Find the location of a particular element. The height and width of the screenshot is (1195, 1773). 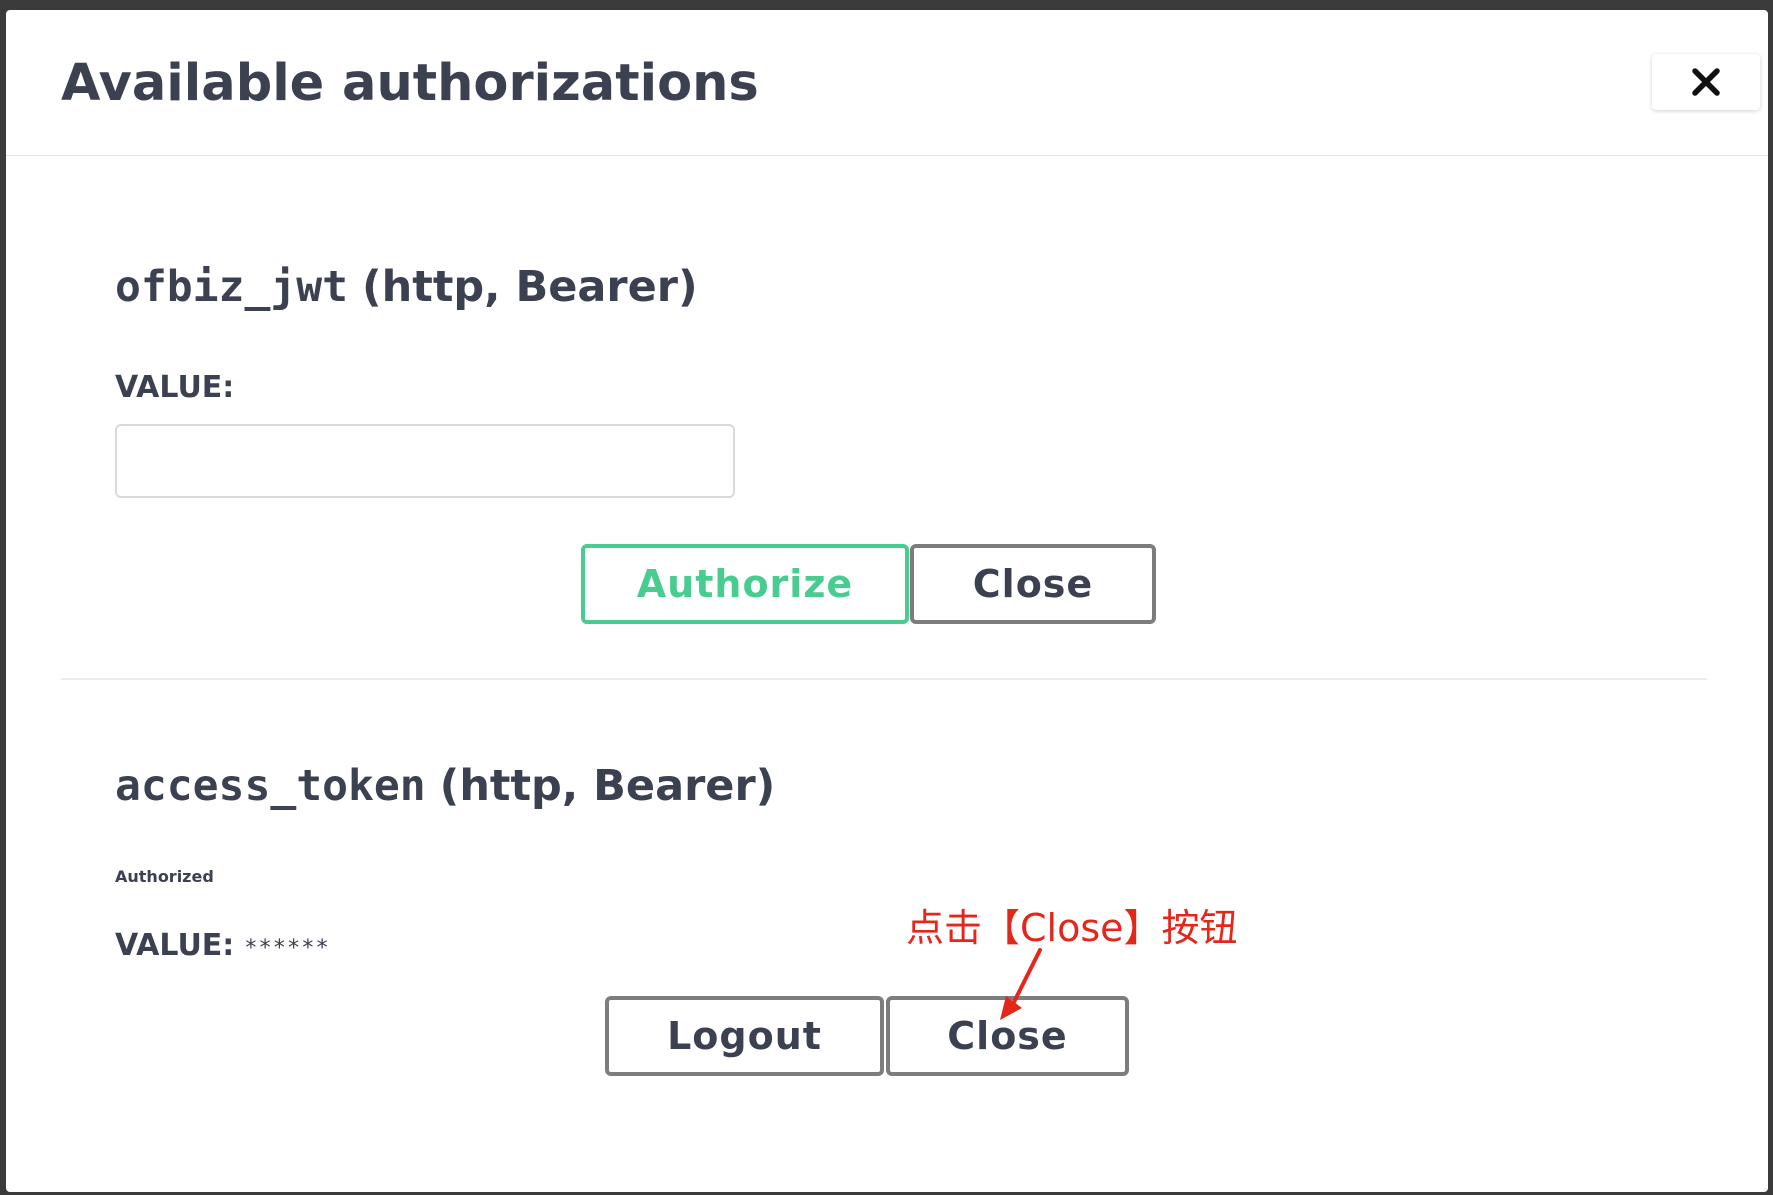

modal-header: Available authorizations is located at coordinates (887, 83).